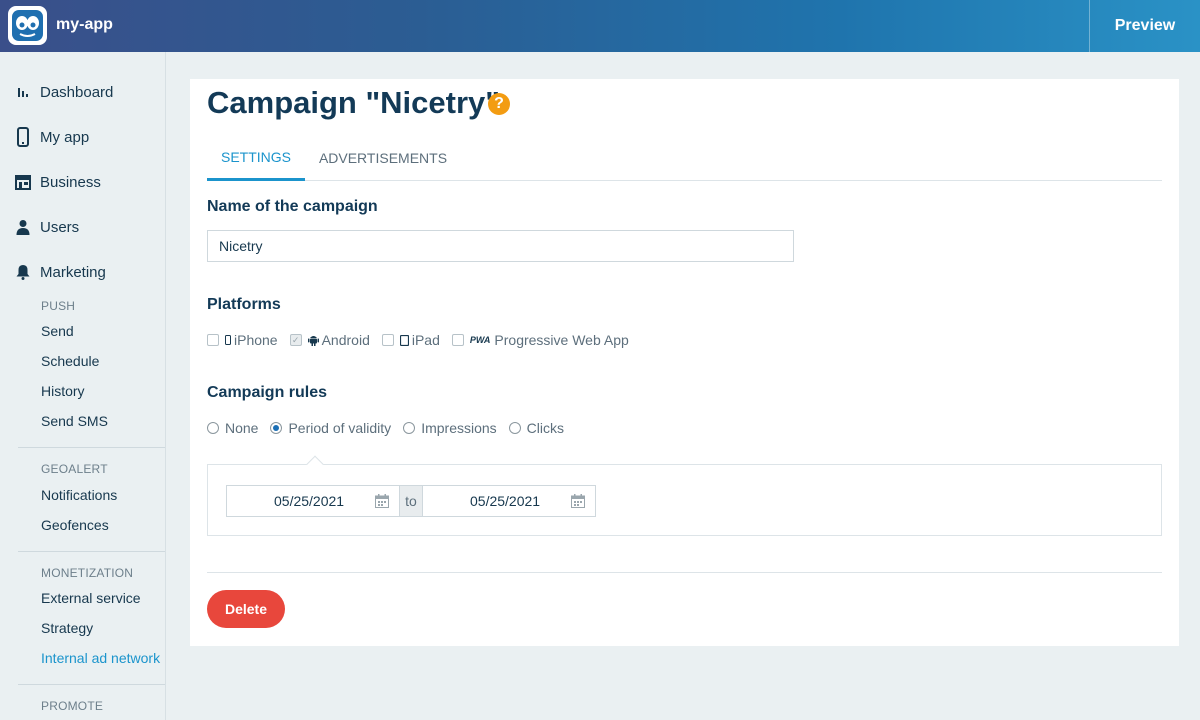 The image size is (1200, 720). I want to click on rule-none-radio, so click(213, 428).